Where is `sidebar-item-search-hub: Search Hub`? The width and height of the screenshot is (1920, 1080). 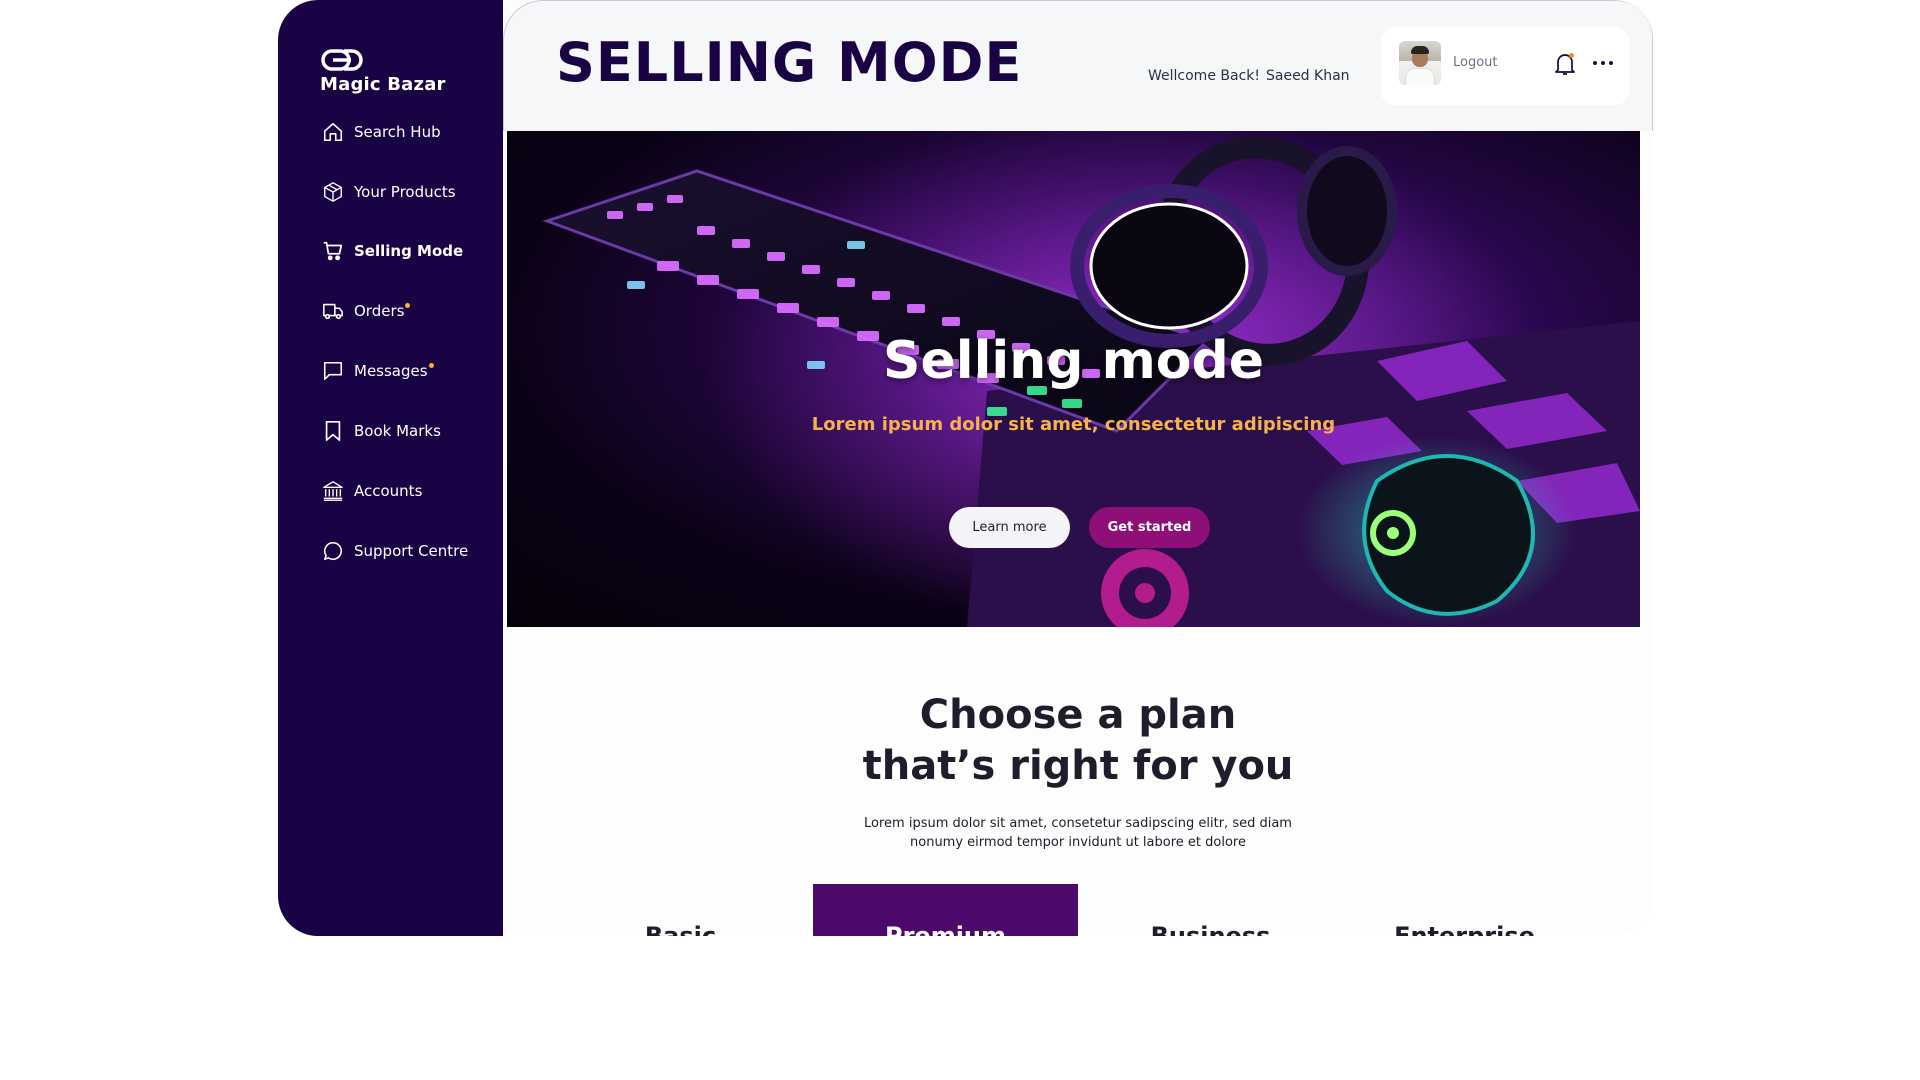
sidebar-item-search-hub: Search Hub is located at coordinates (412, 132).